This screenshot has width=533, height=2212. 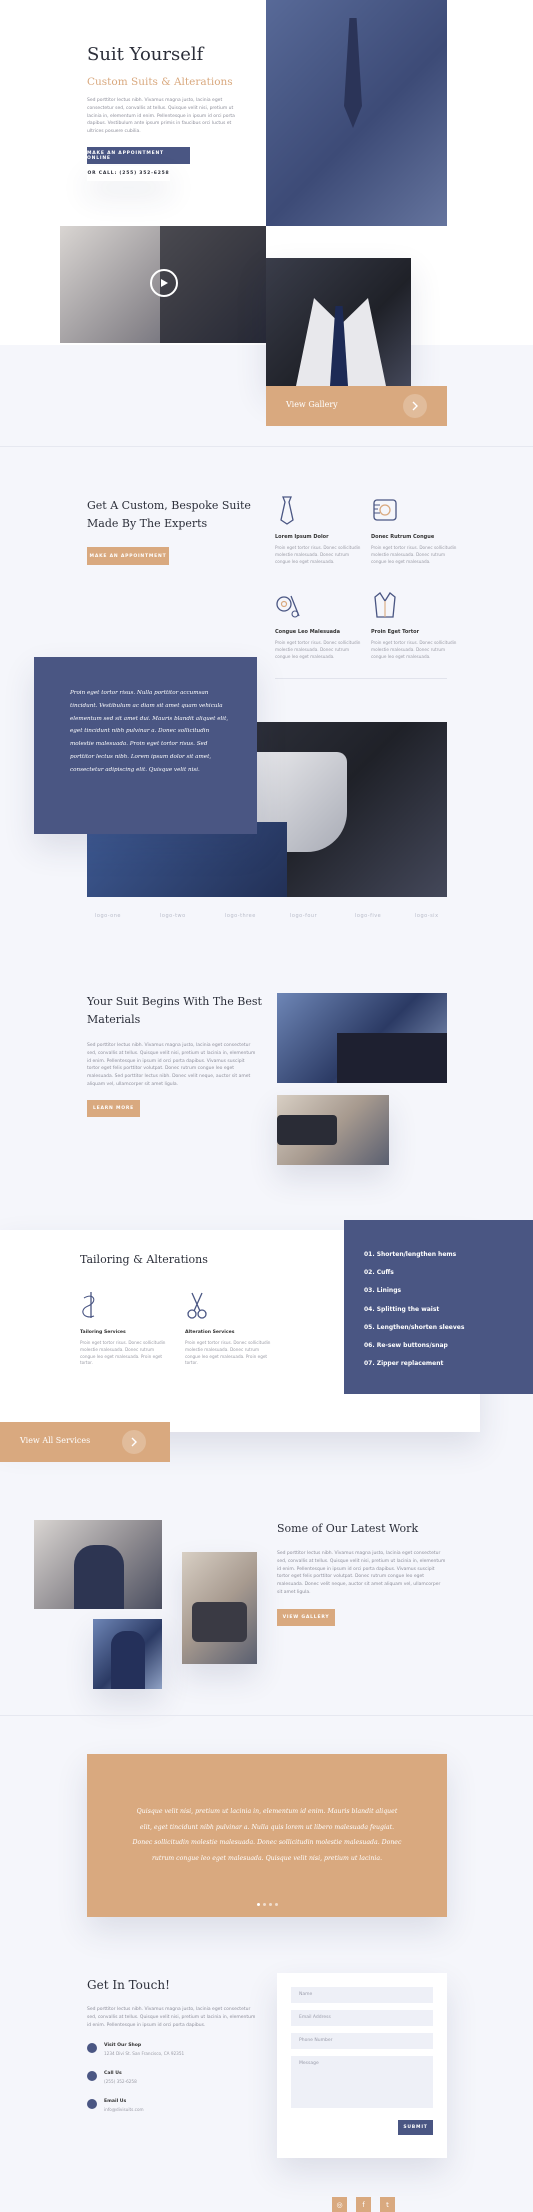 I want to click on hero-subtitle: Custom Suits & Alterations, so click(x=160, y=82).